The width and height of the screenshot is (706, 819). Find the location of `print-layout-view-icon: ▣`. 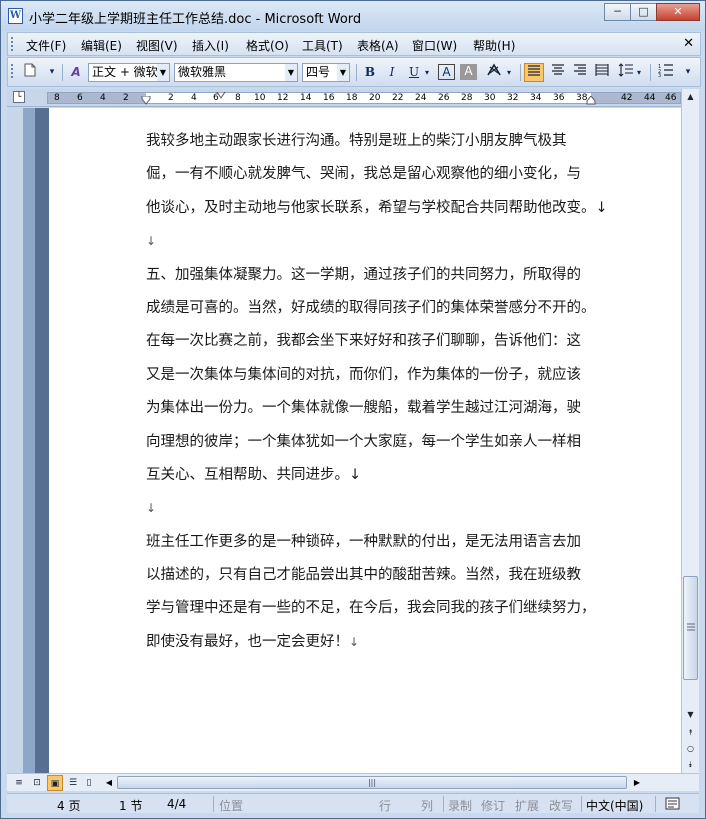

print-layout-view-icon: ▣ is located at coordinates (55, 783).